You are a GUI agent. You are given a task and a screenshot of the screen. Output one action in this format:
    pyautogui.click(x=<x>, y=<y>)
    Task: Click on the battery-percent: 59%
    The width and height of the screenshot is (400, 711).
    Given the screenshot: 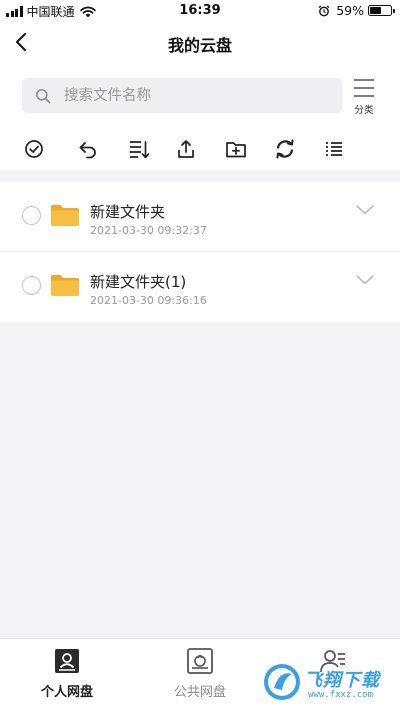 What is the action you would take?
    pyautogui.click(x=350, y=10)
    